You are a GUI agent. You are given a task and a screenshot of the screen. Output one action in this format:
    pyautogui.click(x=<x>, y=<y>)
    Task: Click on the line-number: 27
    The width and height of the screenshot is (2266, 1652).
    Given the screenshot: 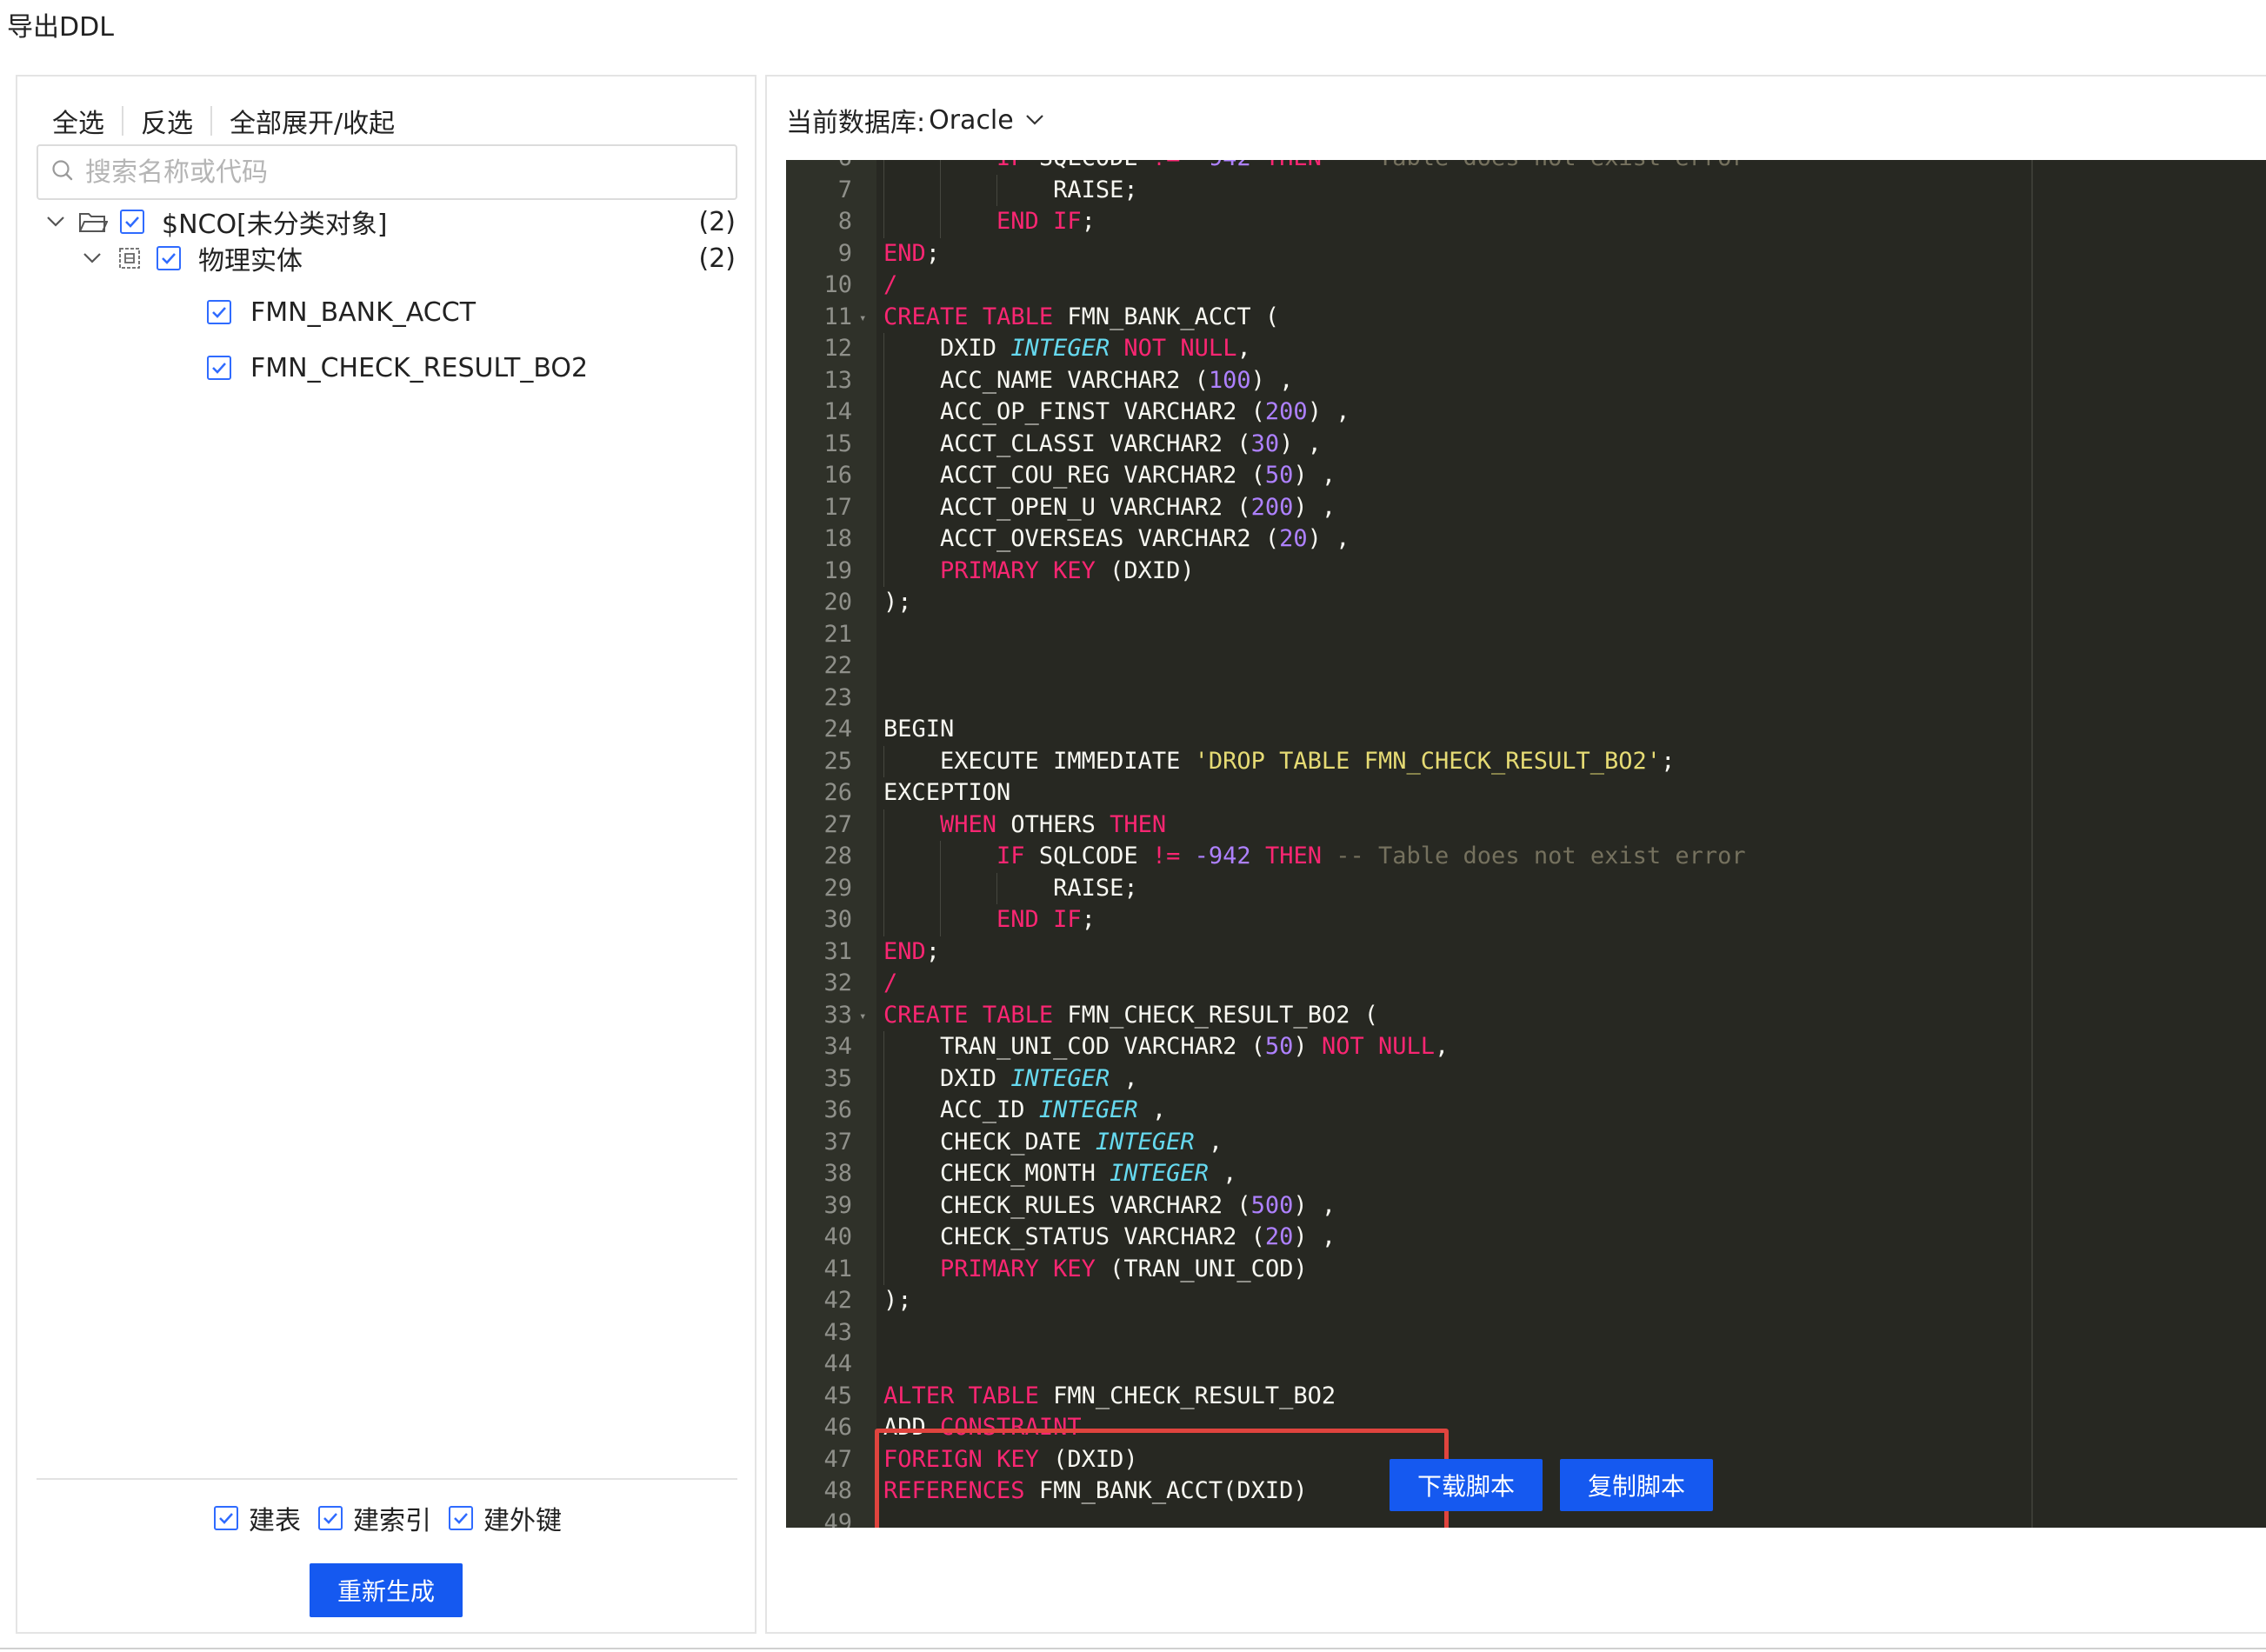 What is the action you would take?
    pyautogui.click(x=837, y=824)
    